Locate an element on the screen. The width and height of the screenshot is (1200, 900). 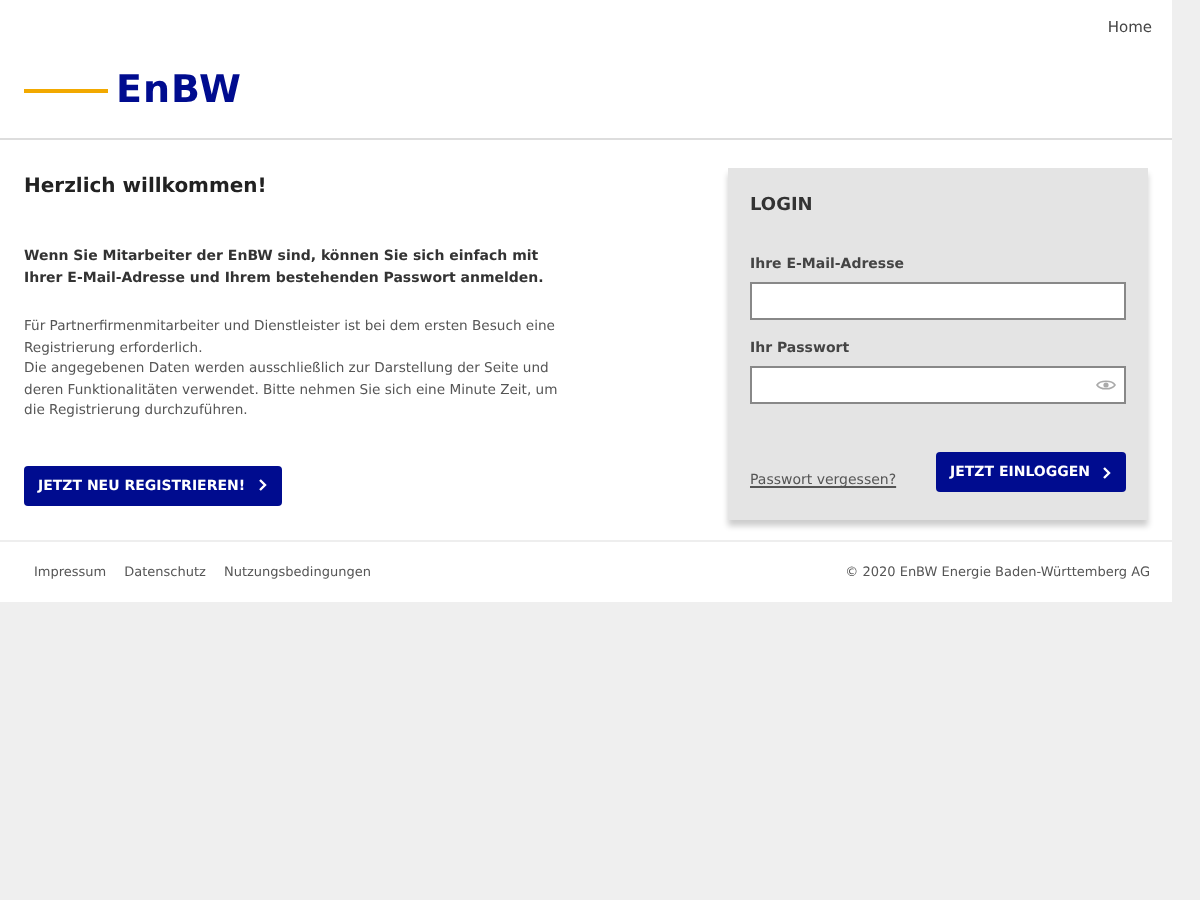
password-field is located at coordinates (938, 385).